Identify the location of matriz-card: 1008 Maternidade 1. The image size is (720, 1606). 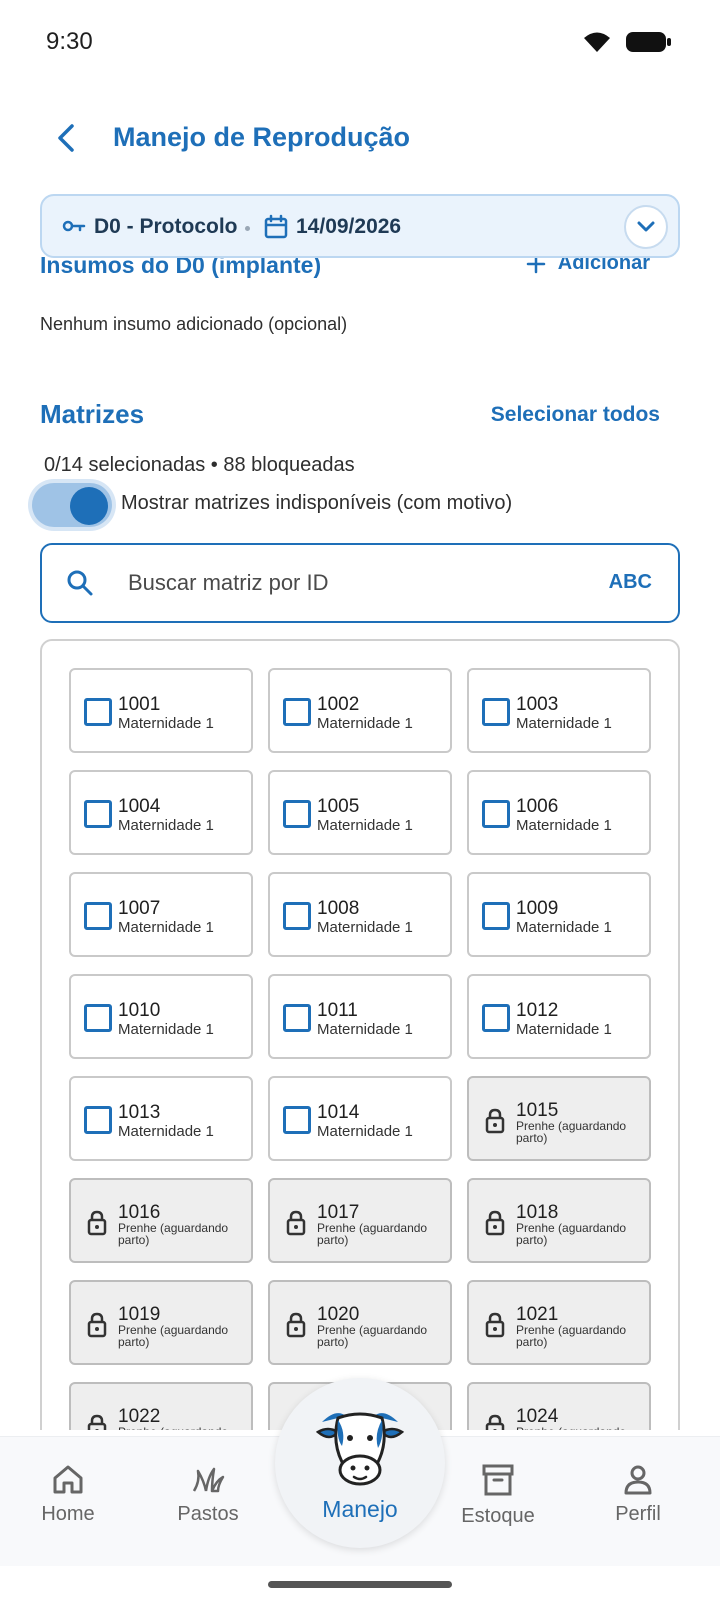
(360, 914).